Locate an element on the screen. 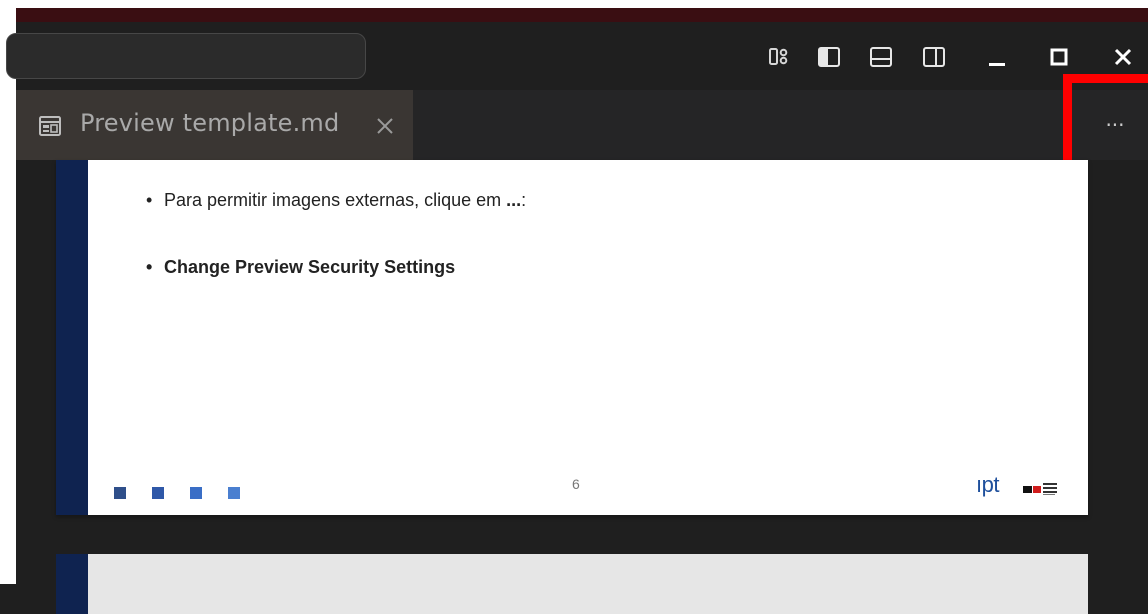 The width and height of the screenshot is (1148, 614). toggle-panel-icon is located at coordinates (881, 57).